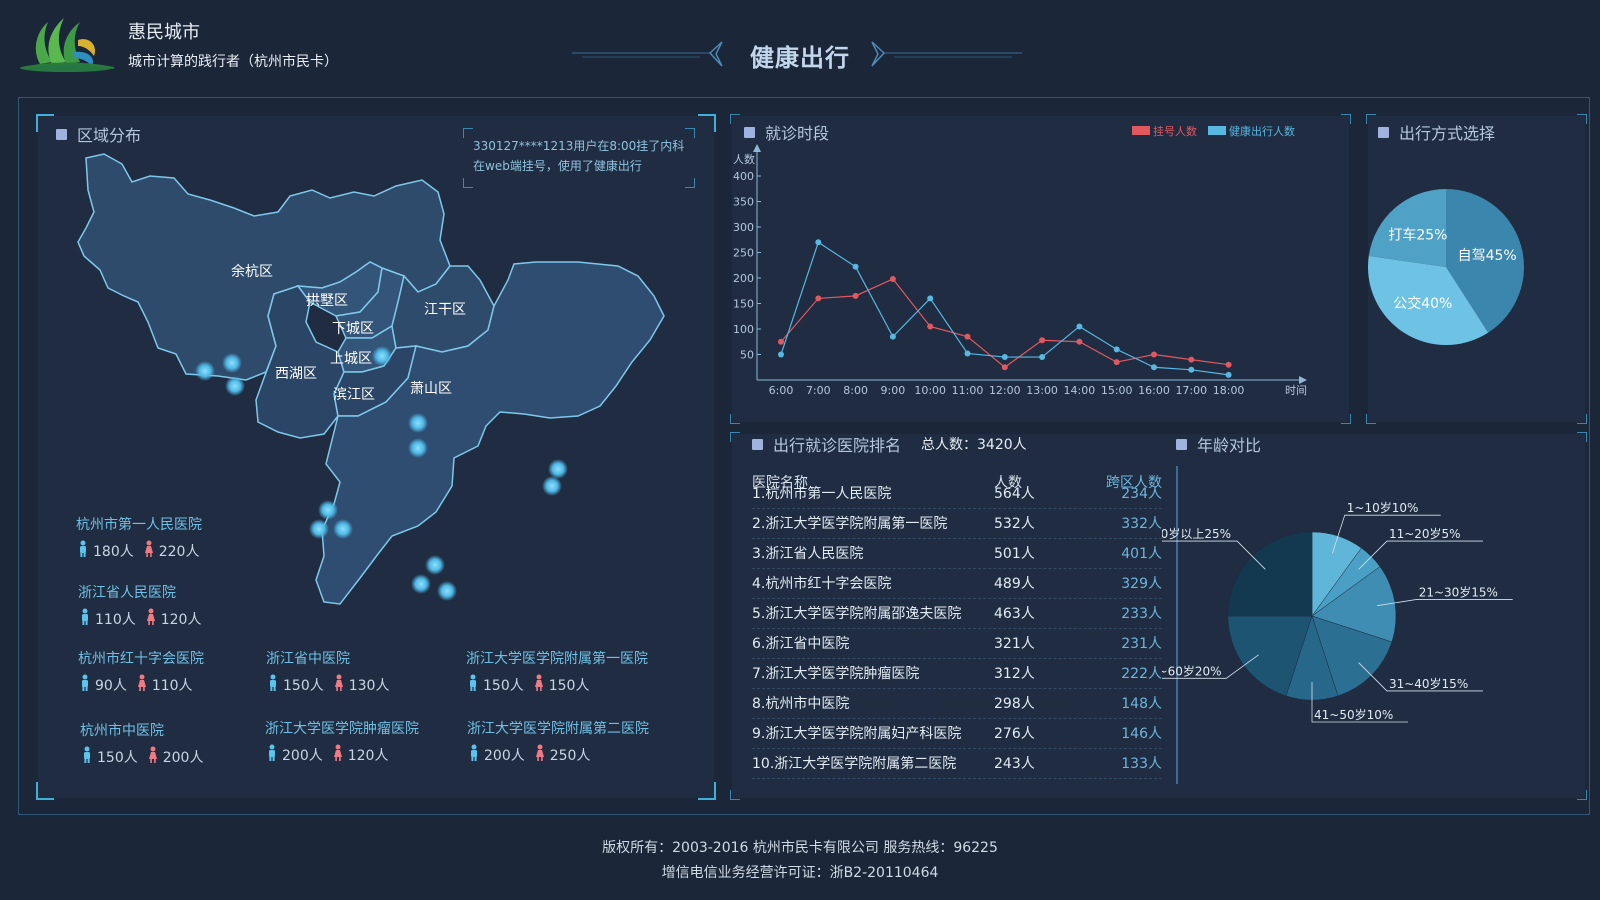 The image size is (1600, 900). What do you see at coordinates (957, 674) in the screenshot?
I see `table-row: 7.浙江大学医学院肿瘤医院 312人 222人` at bounding box center [957, 674].